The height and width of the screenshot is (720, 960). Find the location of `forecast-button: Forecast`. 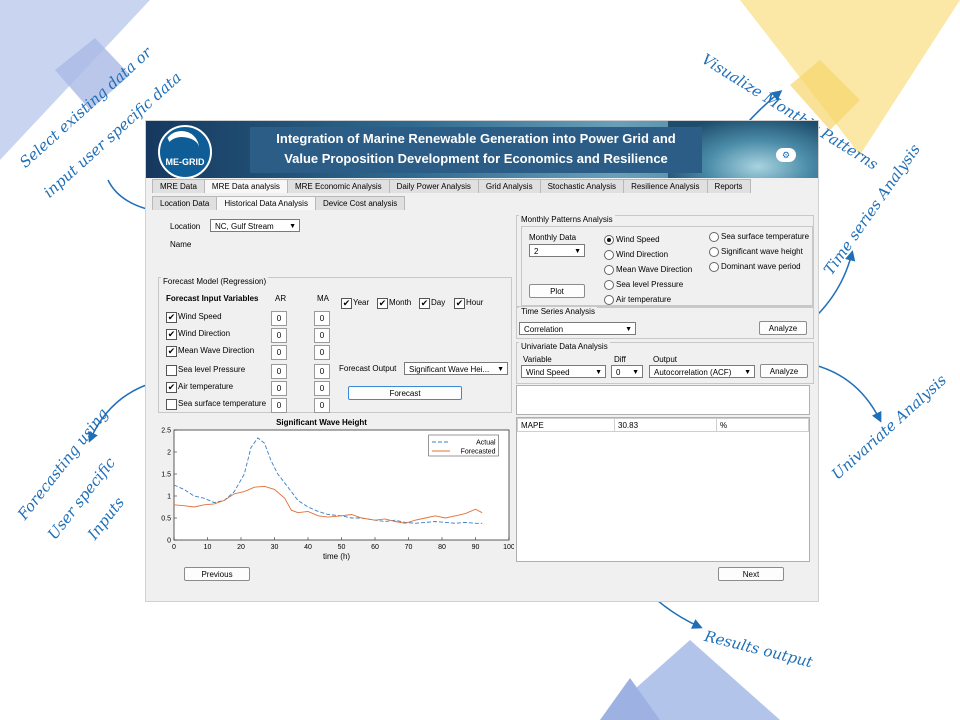

forecast-button: Forecast is located at coordinates (405, 393).